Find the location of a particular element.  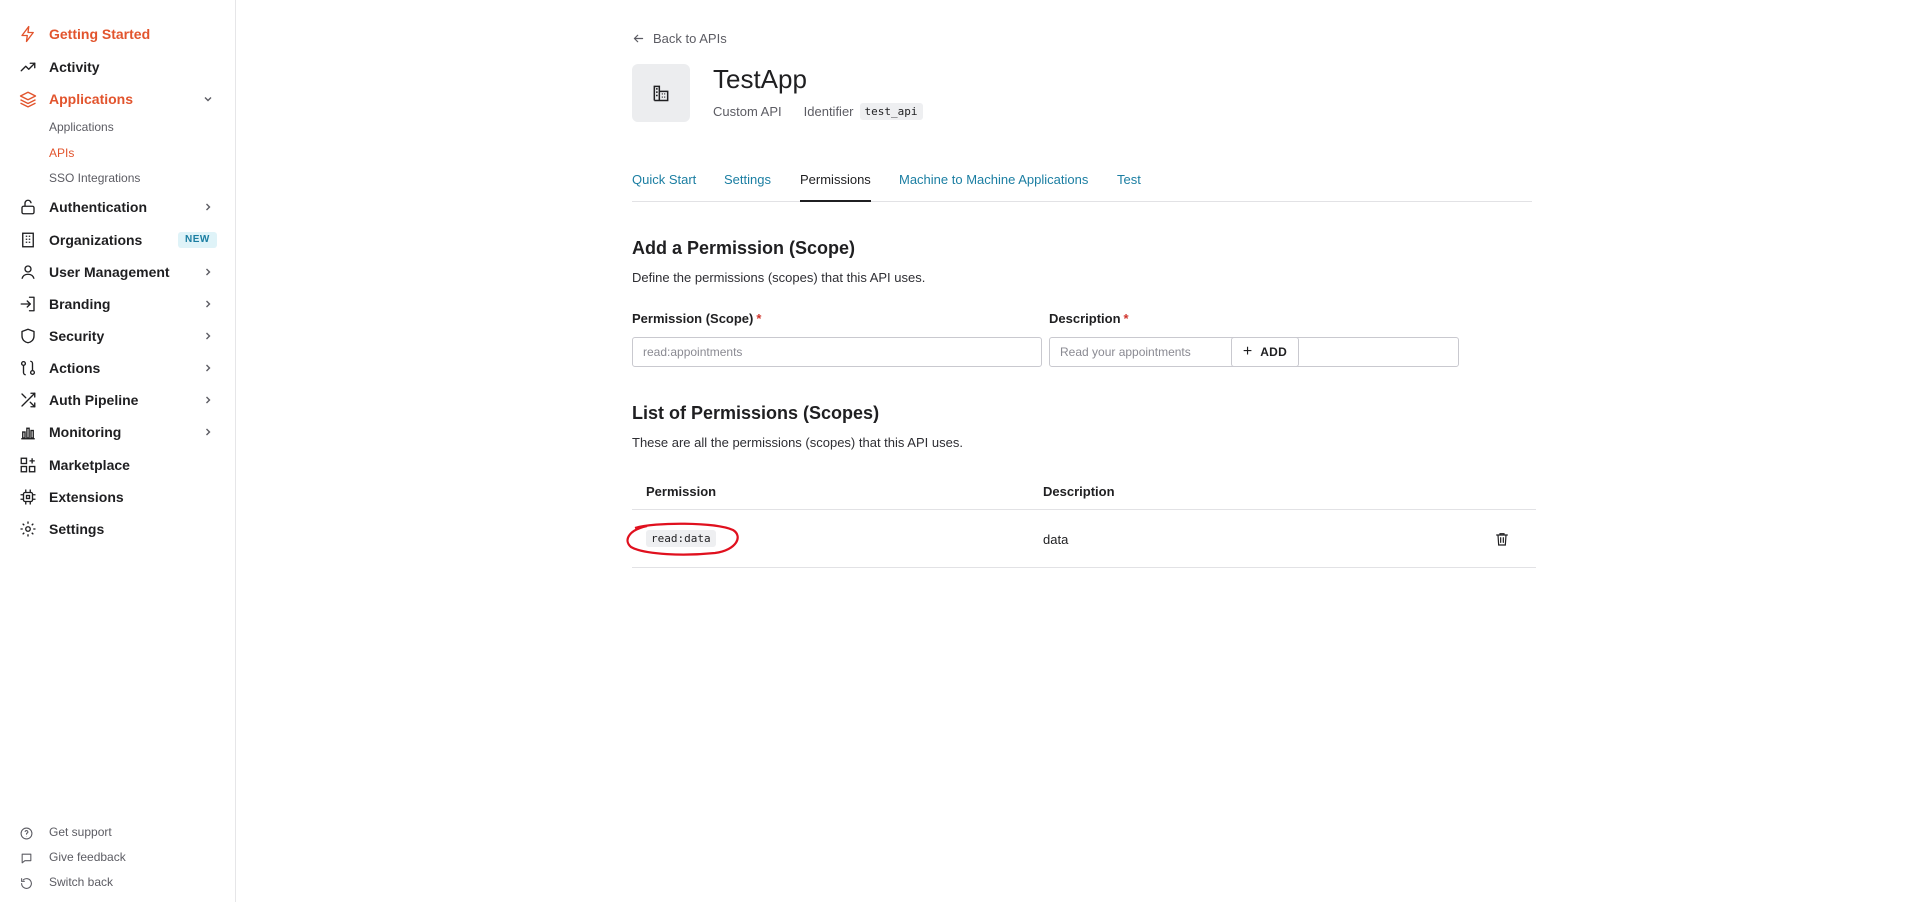

sidebar-item-getting-started: Getting Started is located at coordinates (118, 34).